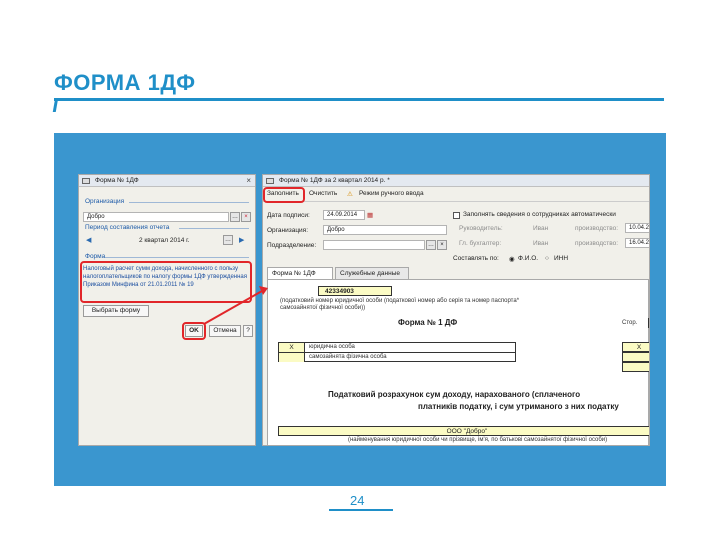 The image size is (720, 540). Describe the element at coordinates (456, 195) in the screenshot. I see `toolbar: Заполнить Очистить ⚠ Режим ручного ввода` at that location.